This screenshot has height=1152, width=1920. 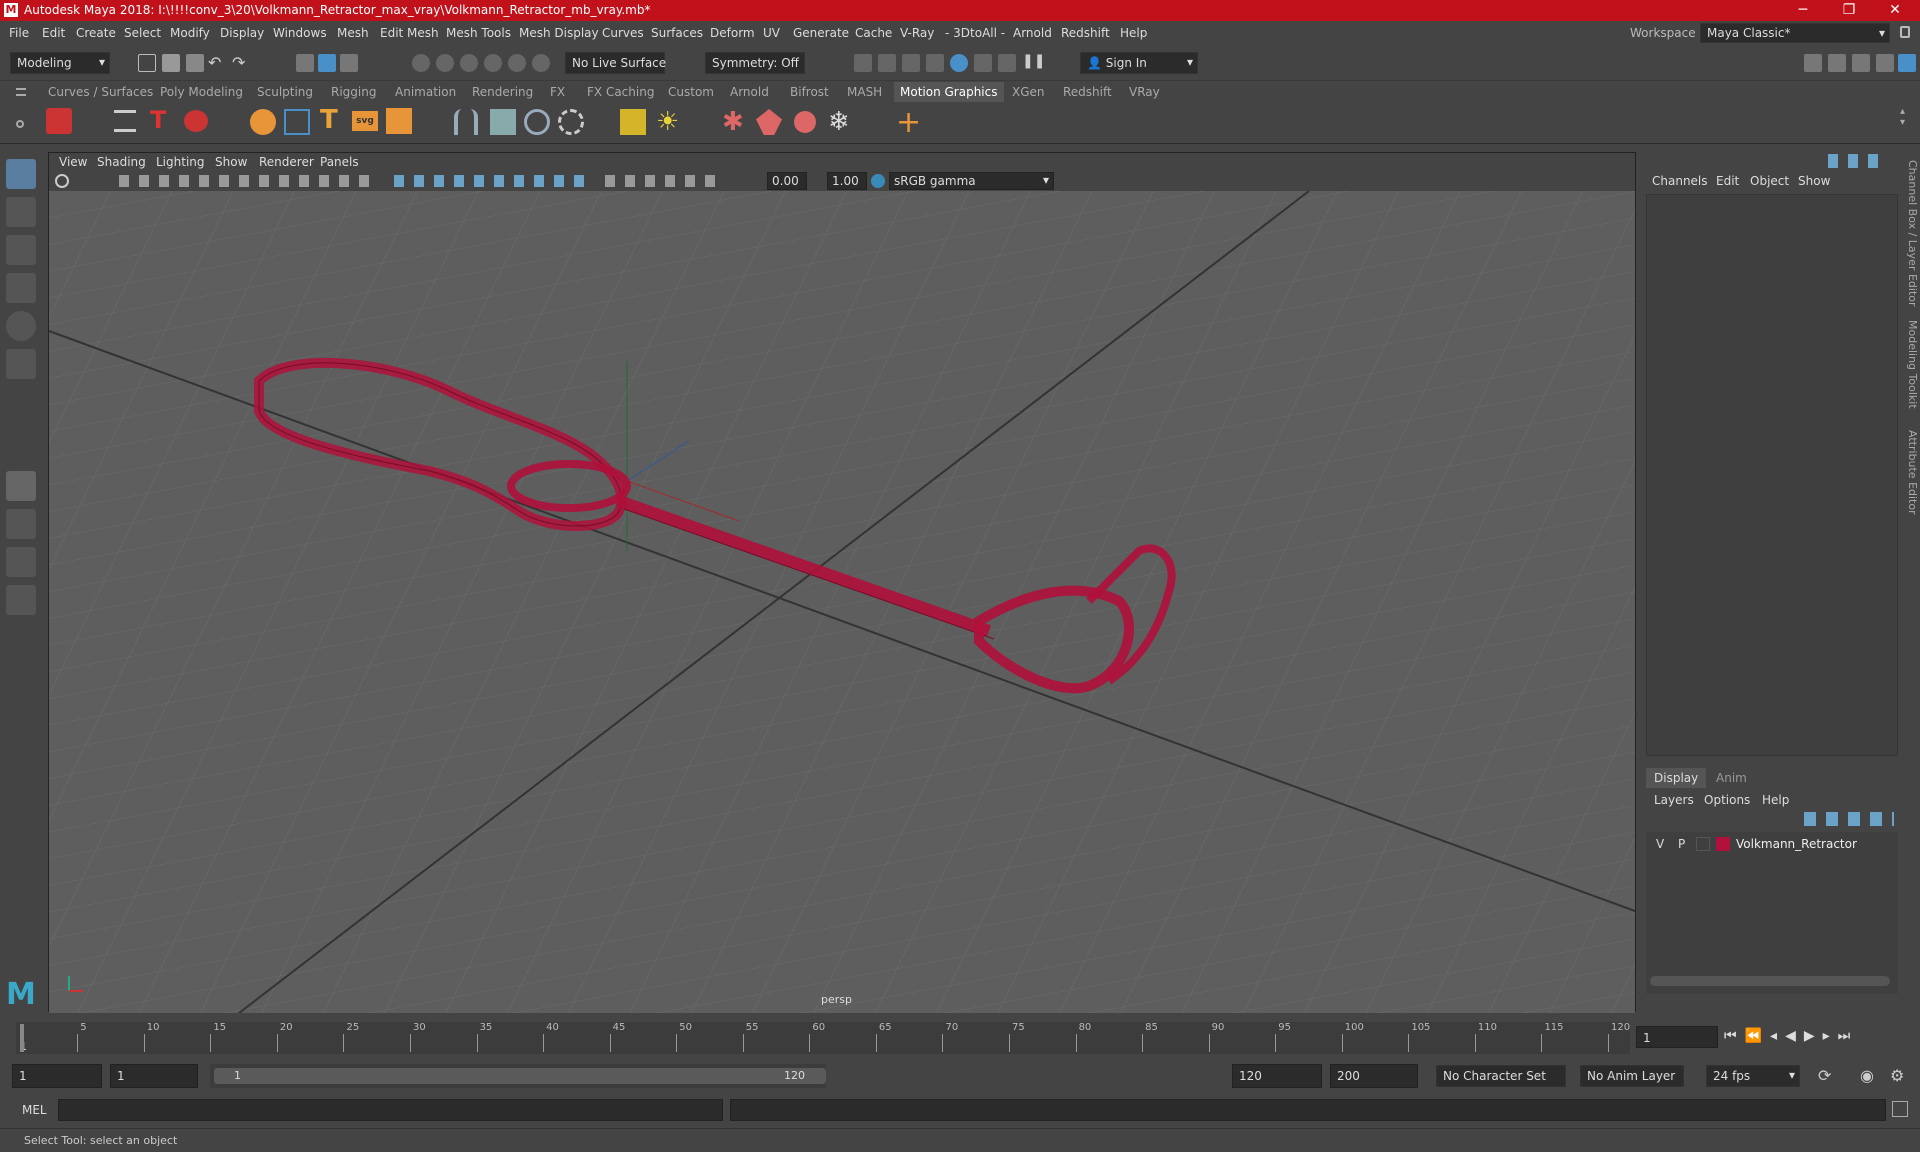 What do you see at coordinates (959, 63) in the screenshot?
I see `render-view-icon` at bounding box center [959, 63].